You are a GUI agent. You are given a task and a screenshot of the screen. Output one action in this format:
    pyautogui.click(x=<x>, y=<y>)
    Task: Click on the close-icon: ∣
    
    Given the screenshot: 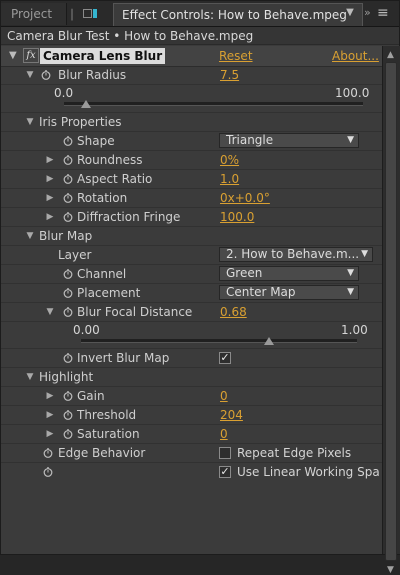 What is the action you would take?
    pyautogui.click(x=75, y=14)
    